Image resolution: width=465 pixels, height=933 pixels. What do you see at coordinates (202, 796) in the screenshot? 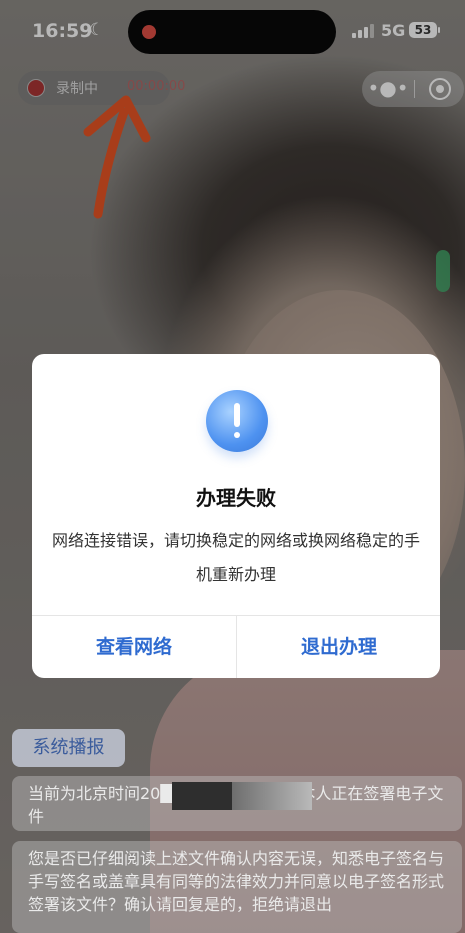
I see `privacy-mask-dark` at bounding box center [202, 796].